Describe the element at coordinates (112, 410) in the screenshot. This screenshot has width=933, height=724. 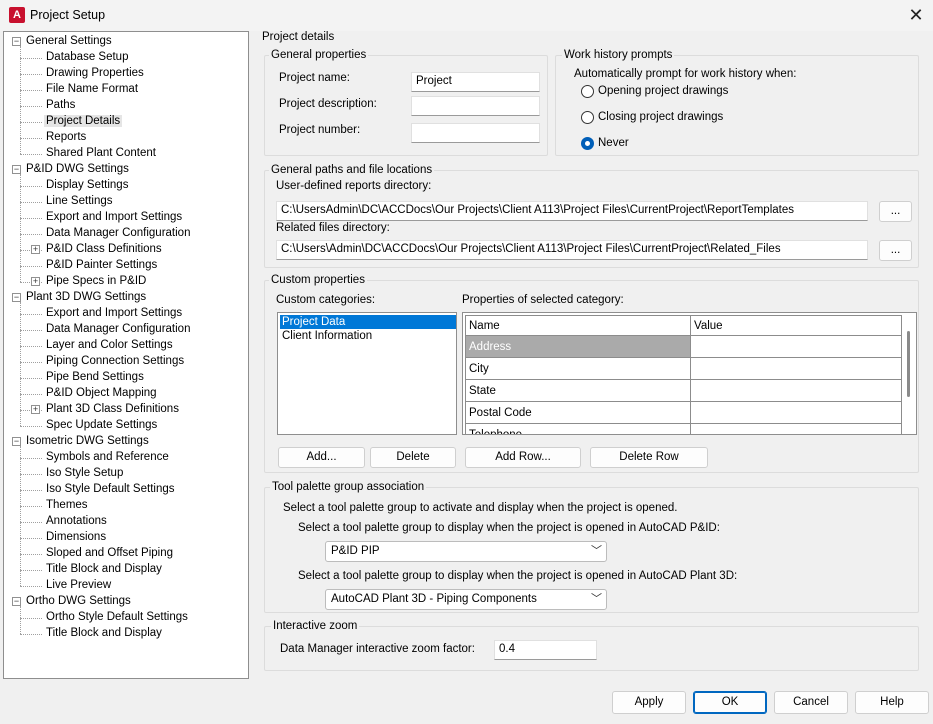
I see `tree-item: Plant 3D Class Definitions` at that location.